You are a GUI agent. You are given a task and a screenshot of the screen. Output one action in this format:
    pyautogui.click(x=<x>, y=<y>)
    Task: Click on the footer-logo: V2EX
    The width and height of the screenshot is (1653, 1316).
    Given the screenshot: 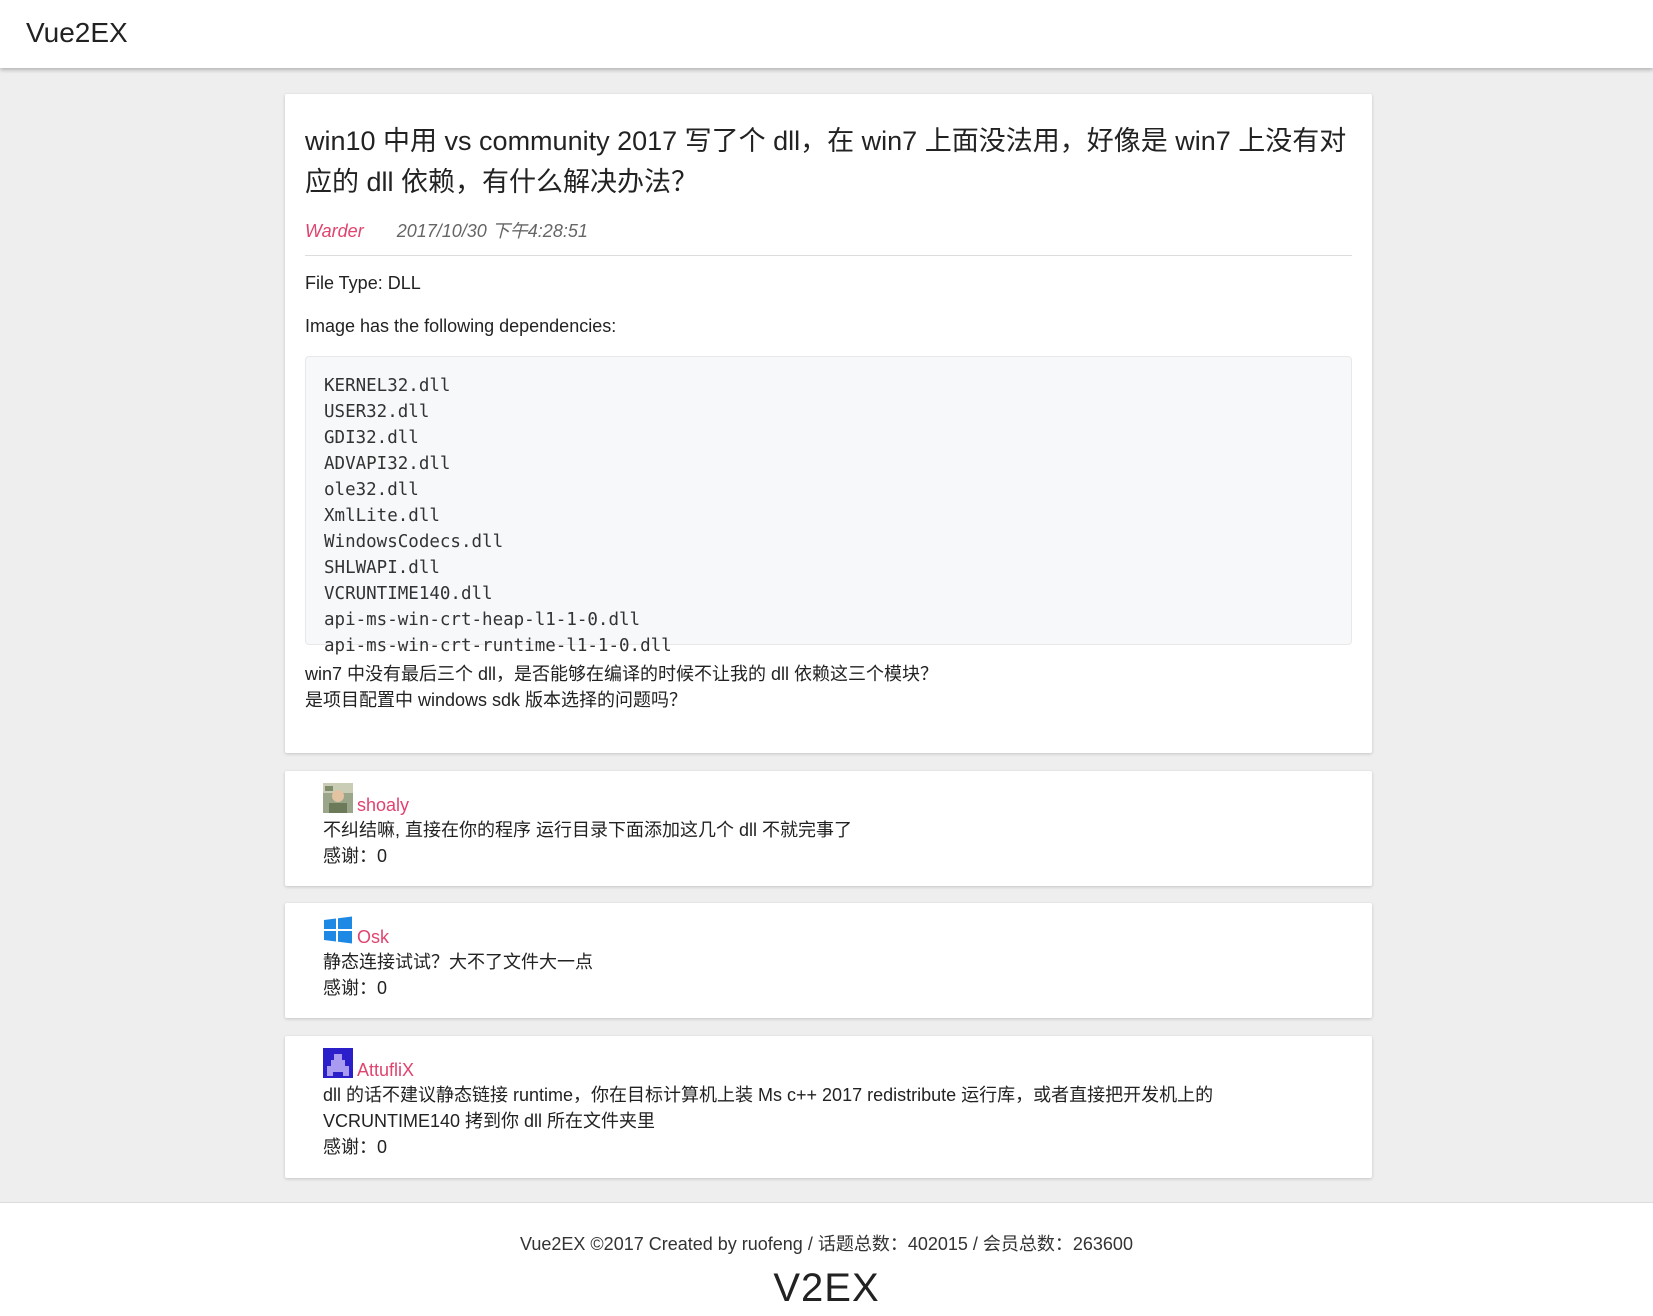 What is the action you would take?
    pyautogui.click(x=826, y=1288)
    